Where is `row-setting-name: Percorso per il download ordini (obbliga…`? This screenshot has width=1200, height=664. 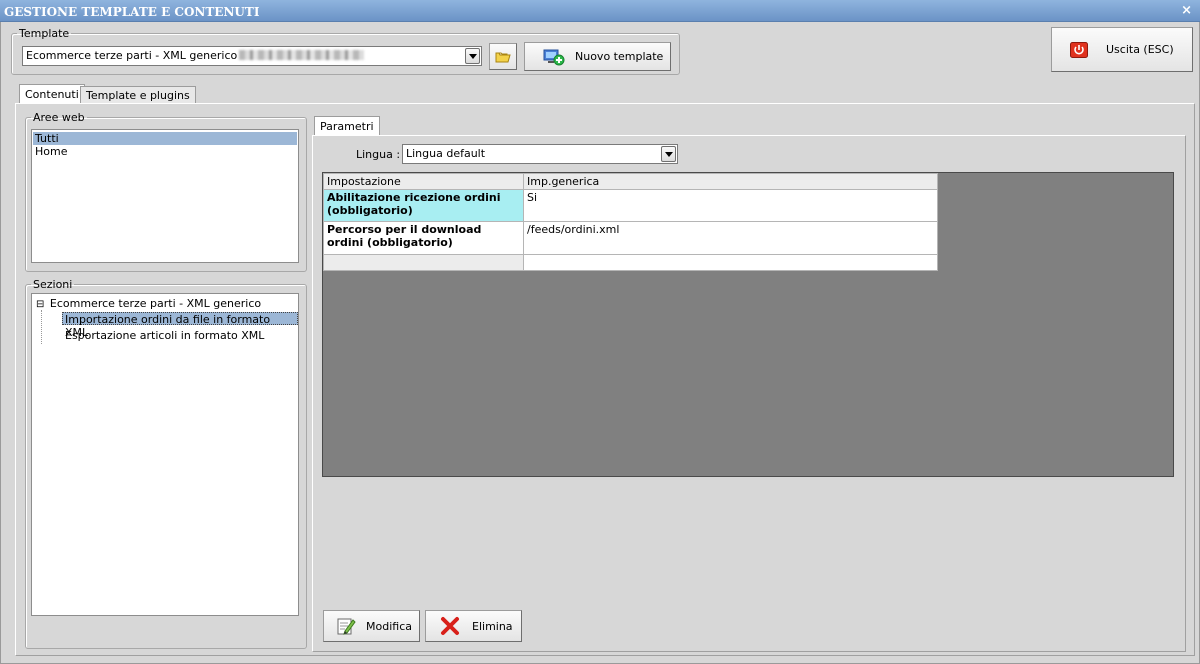 row-setting-name: Percorso per il download ordini (obbliga… is located at coordinates (423, 238).